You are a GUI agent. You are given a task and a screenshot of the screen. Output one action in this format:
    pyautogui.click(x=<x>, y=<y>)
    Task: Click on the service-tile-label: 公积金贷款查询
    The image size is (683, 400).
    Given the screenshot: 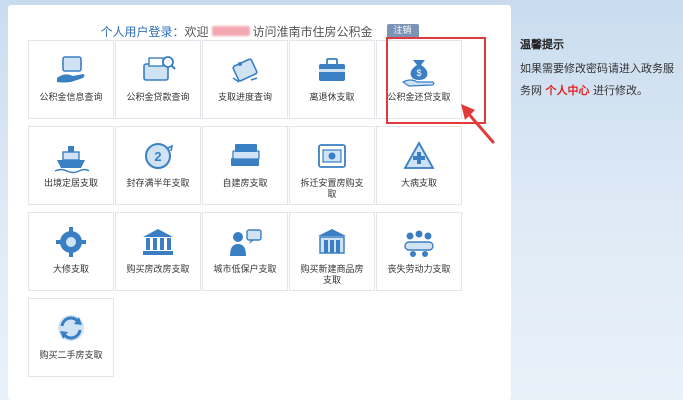 What is the action you would take?
    pyautogui.click(x=158, y=98)
    